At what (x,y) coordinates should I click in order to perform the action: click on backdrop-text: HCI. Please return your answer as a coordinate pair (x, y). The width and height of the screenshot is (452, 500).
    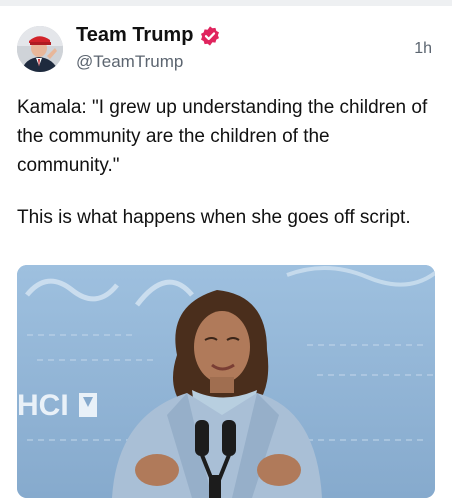
    Looking at the image, I should click on (43, 405).